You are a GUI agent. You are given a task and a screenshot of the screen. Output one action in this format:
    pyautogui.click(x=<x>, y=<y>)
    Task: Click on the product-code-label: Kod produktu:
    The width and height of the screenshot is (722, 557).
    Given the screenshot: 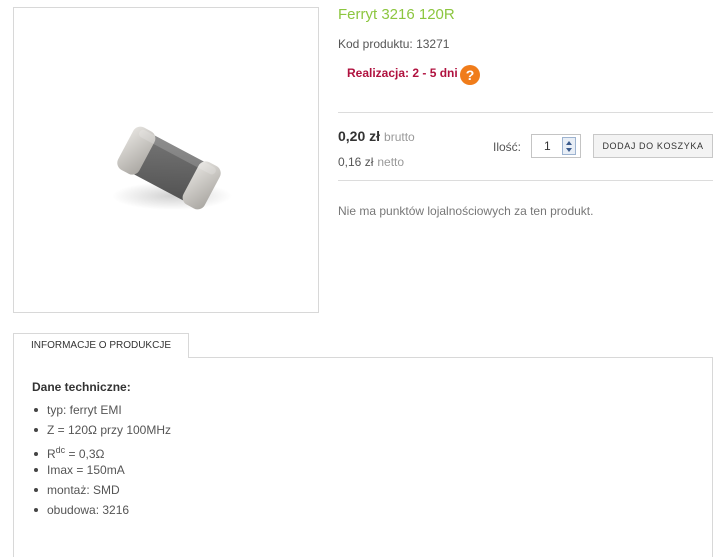 What is the action you would take?
    pyautogui.click(x=375, y=44)
    